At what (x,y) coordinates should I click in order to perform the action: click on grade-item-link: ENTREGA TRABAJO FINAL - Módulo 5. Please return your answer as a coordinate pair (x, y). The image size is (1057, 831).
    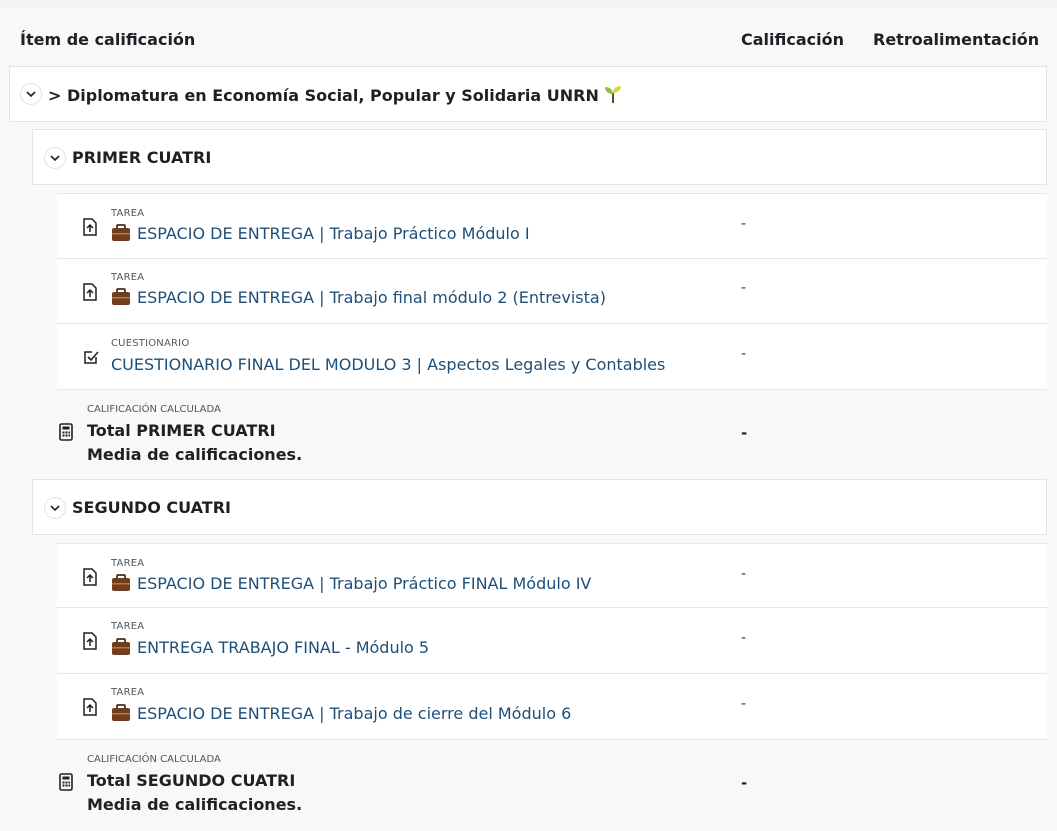
    Looking at the image, I should click on (270, 647).